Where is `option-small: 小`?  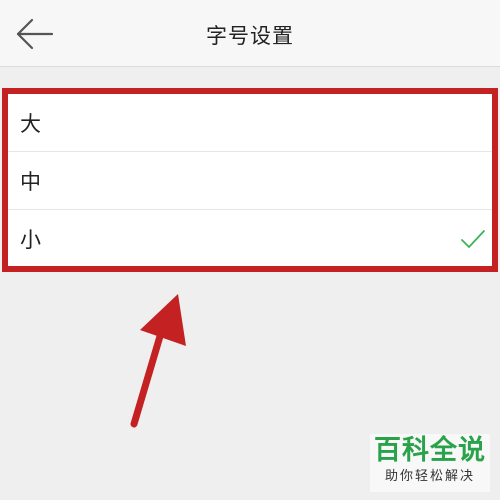 option-small: 小 is located at coordinates (250, 238).